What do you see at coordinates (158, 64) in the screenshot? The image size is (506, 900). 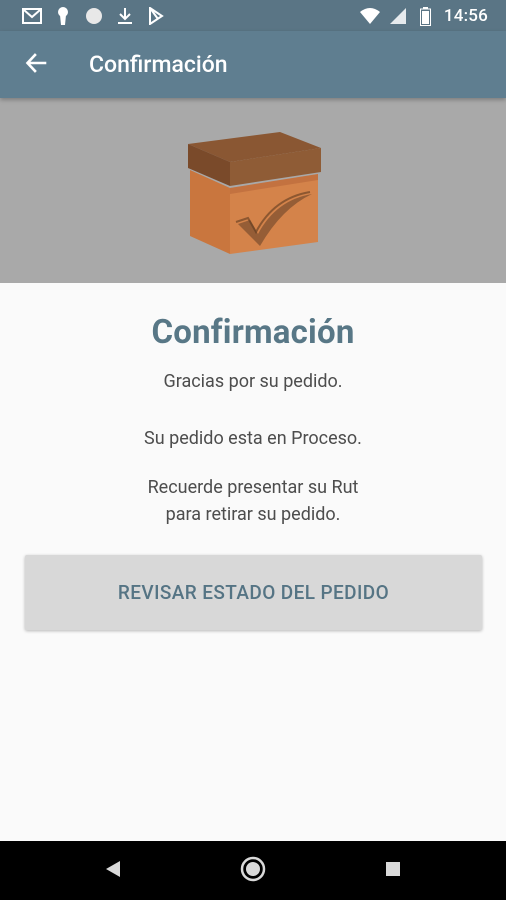 I see `app-bar-title: Confirmación` at bounding box center [158, 64].